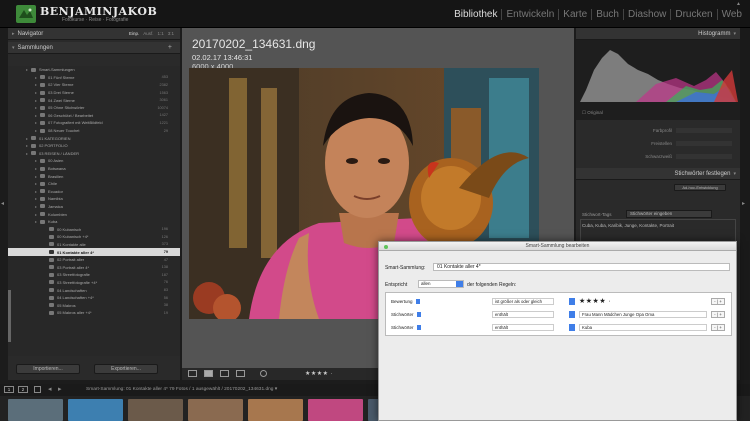 The image size is (750, 421). What do you see at coordinates (94, 93) in the screenshot?
I see `collection-row: ▸ 03 Drei Sterne 1563` at bounding box center [94, 93].